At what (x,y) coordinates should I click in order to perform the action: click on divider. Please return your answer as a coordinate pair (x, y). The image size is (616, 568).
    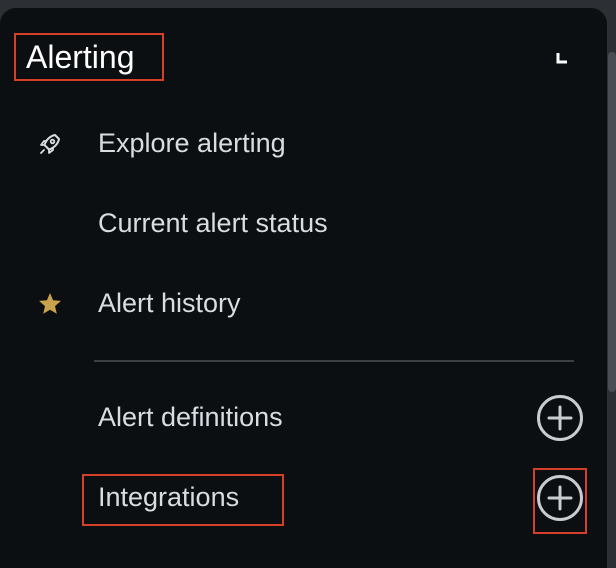
    Looking at the image, I should click on (334, 361).